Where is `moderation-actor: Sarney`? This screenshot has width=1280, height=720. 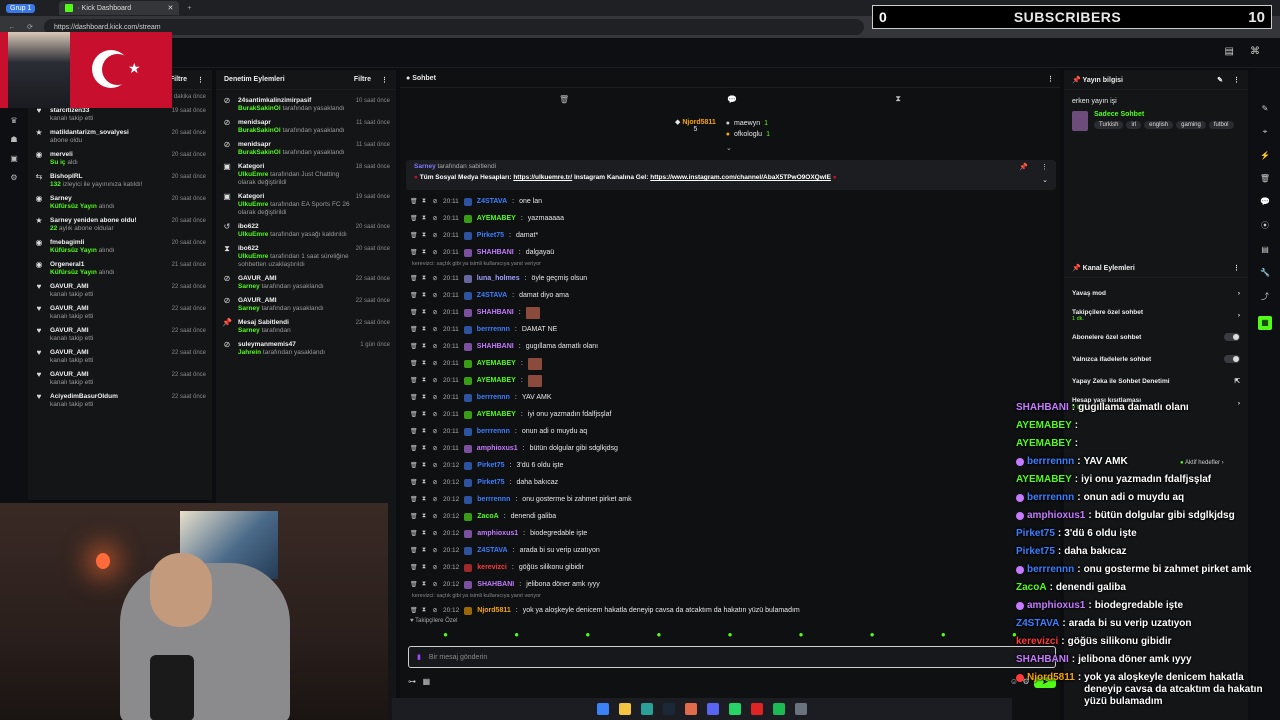
moderation-actor: Sarney is located at coordinates (249, 308).